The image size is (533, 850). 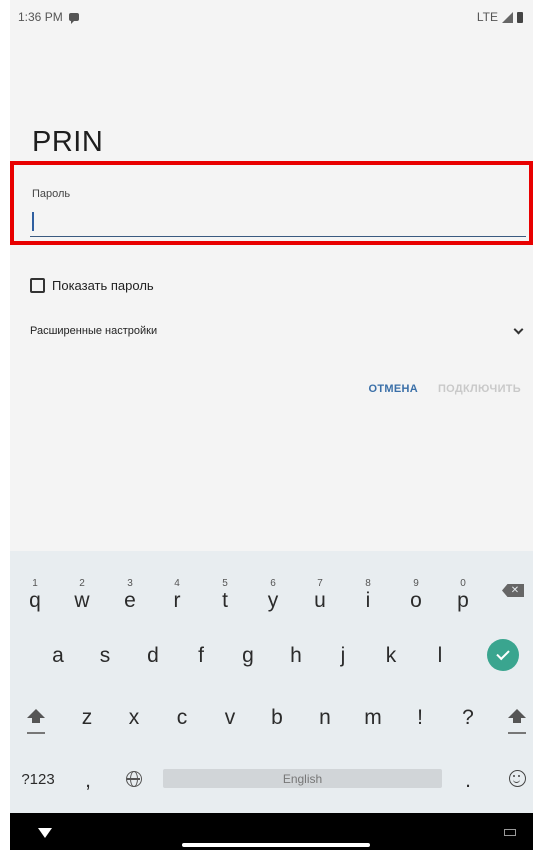 What do you see at coordinates (278, 221) in the screenshot?
I see `password-input` at bounding box center [278, 221].